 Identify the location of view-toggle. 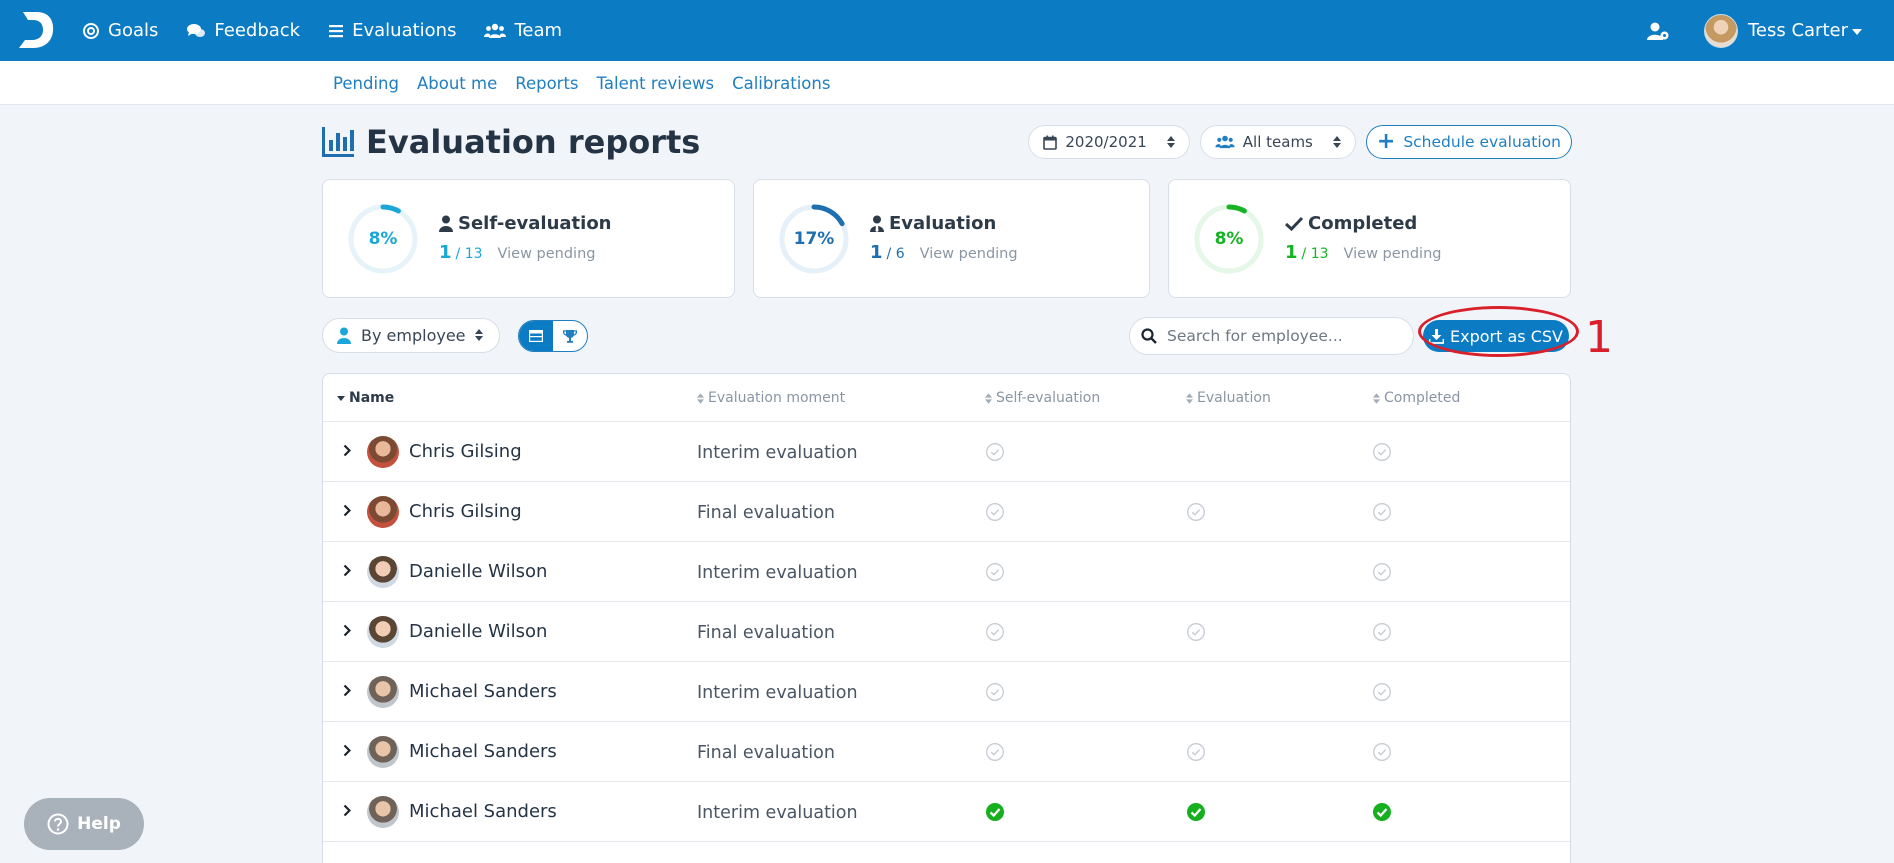
(553, 336).